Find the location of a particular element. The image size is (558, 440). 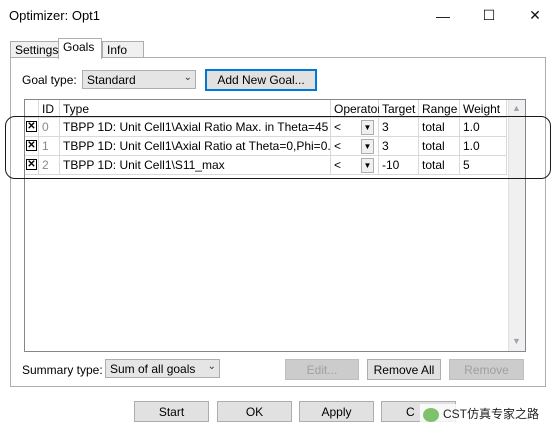

title-bar: Optimizer: Opt1 — ☐ ✕ is located at coordinates (279, 15).